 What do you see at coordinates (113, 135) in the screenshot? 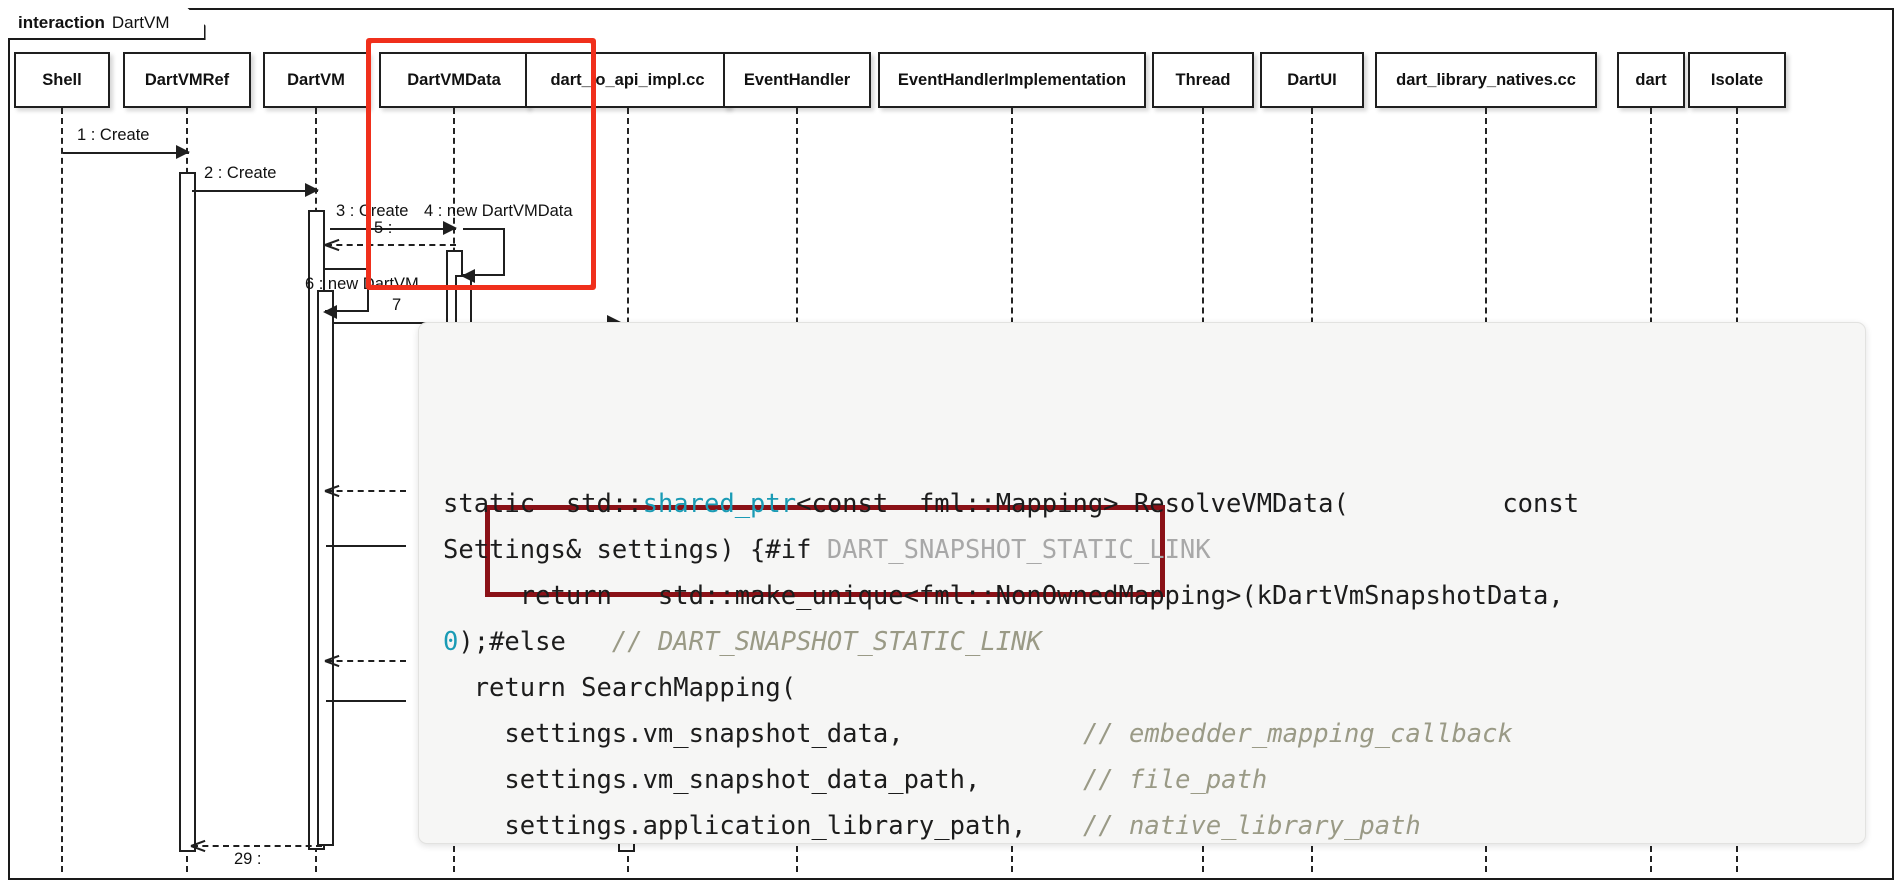
I see `message-1-label: 1 : Create` at bounding box center [113, 135].